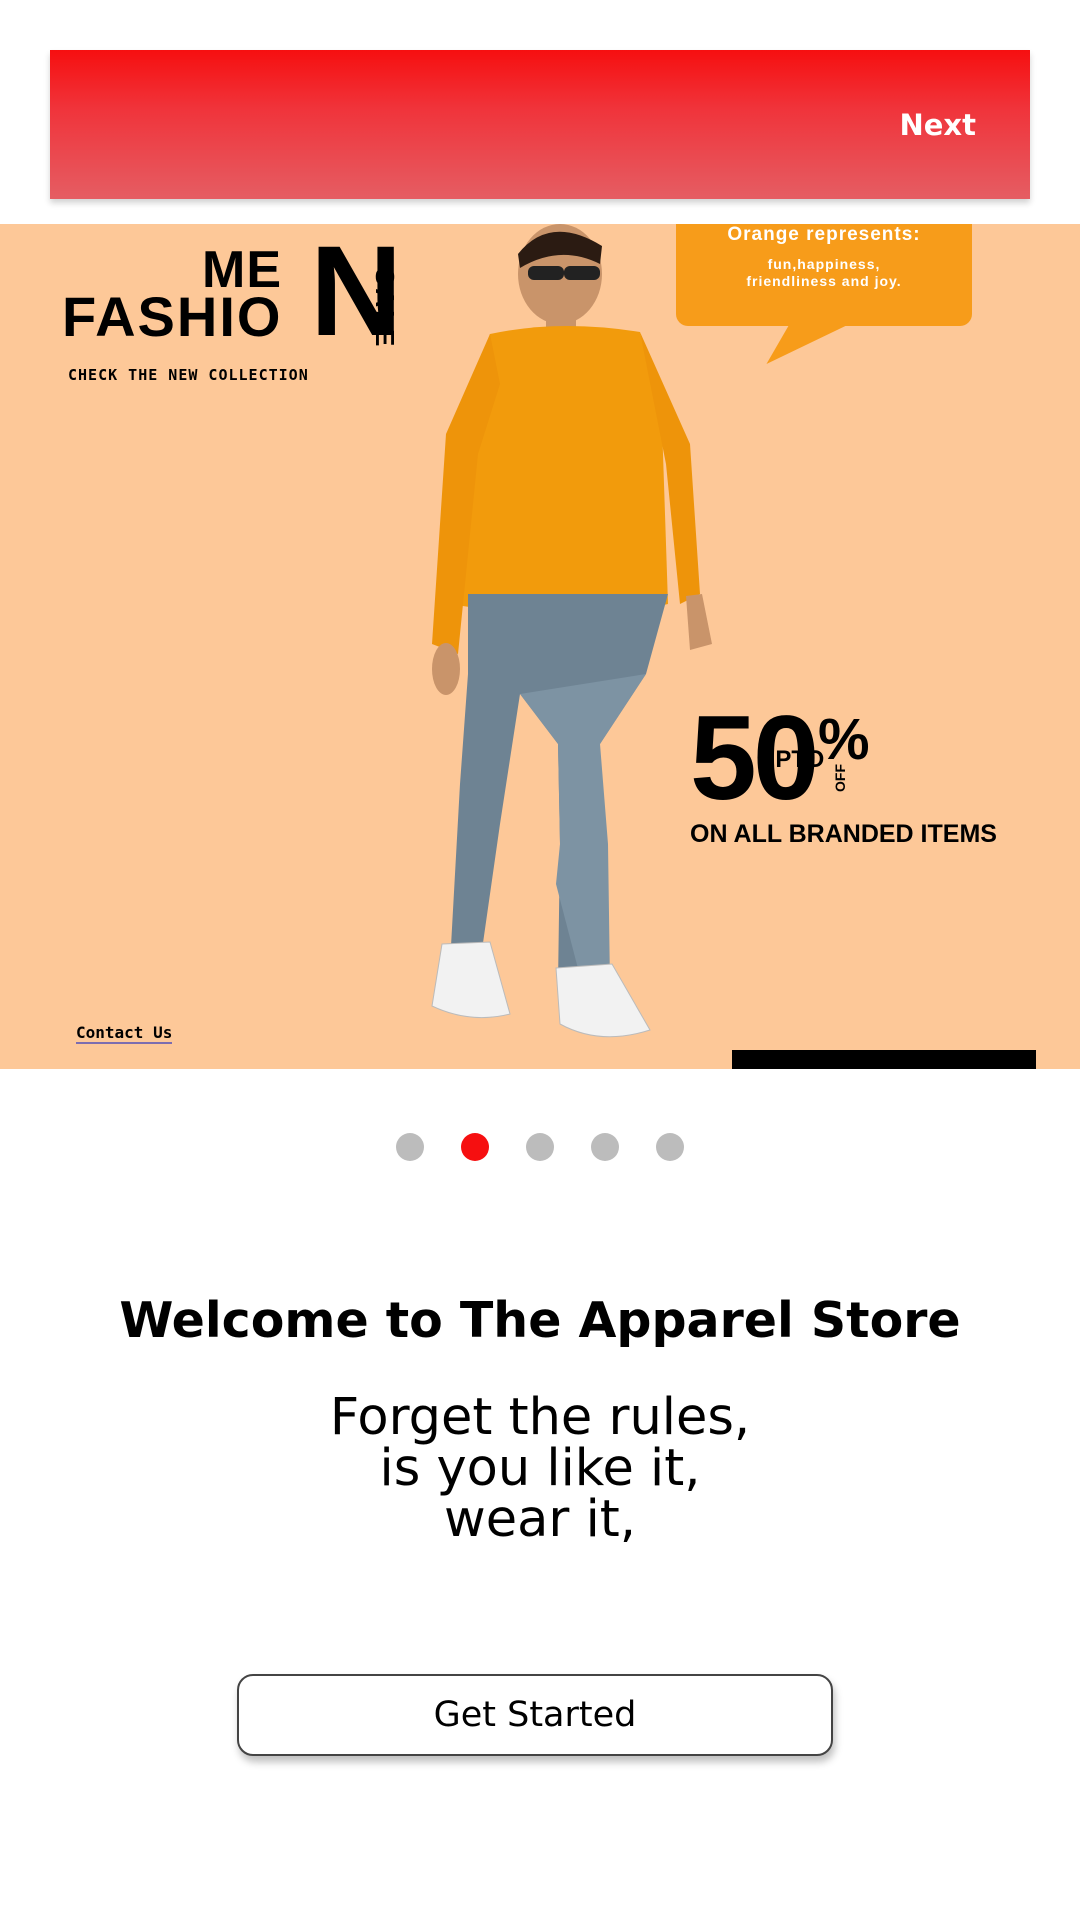 Image resolution: width=1080 pixels, height=1920 pixels. Describe the element at coordinates (844, 739) in the screenshot. I see `offer-percent: %` at that location.